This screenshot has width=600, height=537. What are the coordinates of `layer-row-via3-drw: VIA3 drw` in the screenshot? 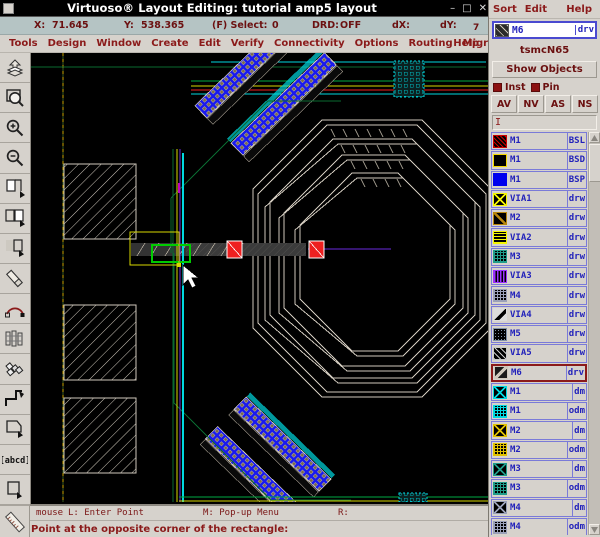 It's located at (539, 276).